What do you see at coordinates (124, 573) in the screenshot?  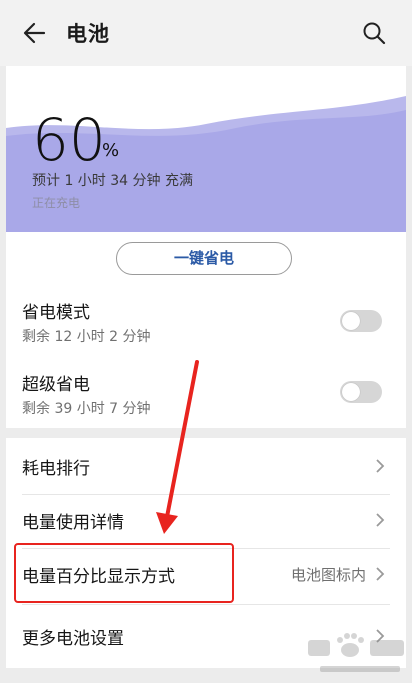 I see `annotation-highlight-box` at bounding box center [124, 573].